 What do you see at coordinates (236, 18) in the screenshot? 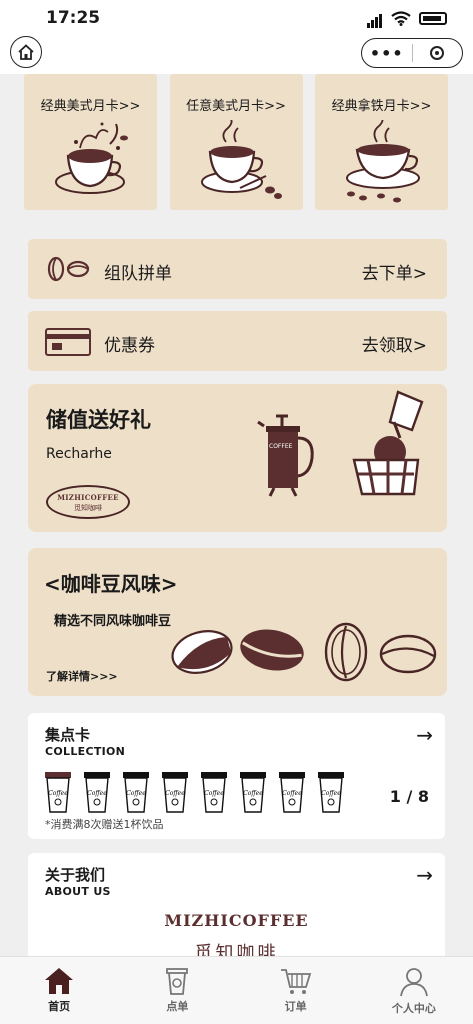
I see `status-bar: 17:25` at bounding box center [236, 18].